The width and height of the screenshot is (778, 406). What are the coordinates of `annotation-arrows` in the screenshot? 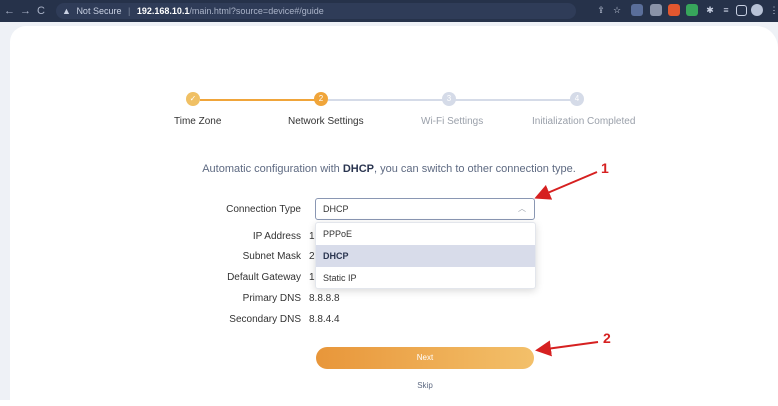 It's located at (566, 264).